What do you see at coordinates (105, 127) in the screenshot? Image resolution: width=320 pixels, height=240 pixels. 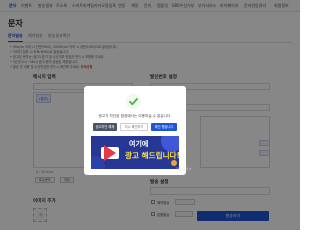 I see `disable-adblock-button: 광고차단 해제` at bounding box center [105, 127].